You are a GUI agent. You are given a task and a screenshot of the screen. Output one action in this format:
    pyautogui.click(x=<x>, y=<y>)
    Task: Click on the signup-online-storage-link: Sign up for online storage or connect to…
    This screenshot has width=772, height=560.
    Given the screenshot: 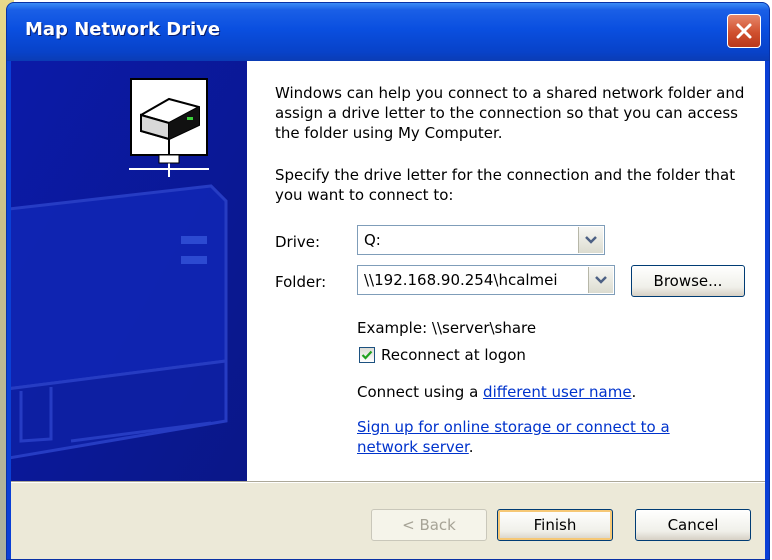 What is the action you would take?
    pyautogui.click(x=513, y=437)
    